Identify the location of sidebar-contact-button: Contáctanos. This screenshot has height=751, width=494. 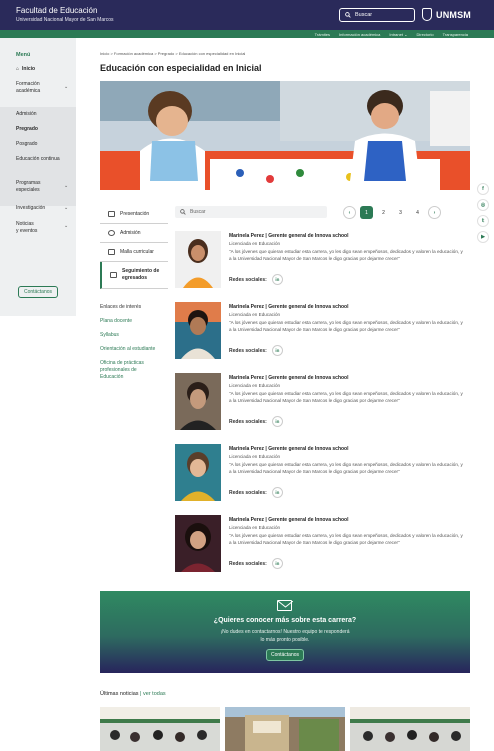
(38, 292).